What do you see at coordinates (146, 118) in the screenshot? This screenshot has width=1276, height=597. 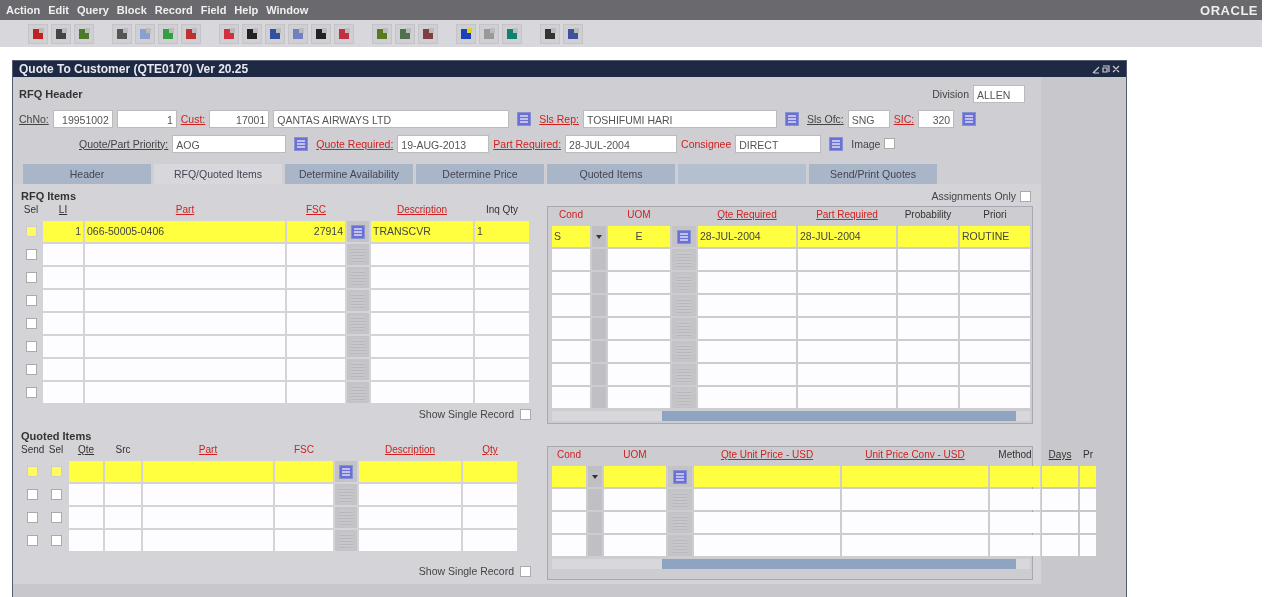 I see `input-field: 1` at bounding box center [146, 118].